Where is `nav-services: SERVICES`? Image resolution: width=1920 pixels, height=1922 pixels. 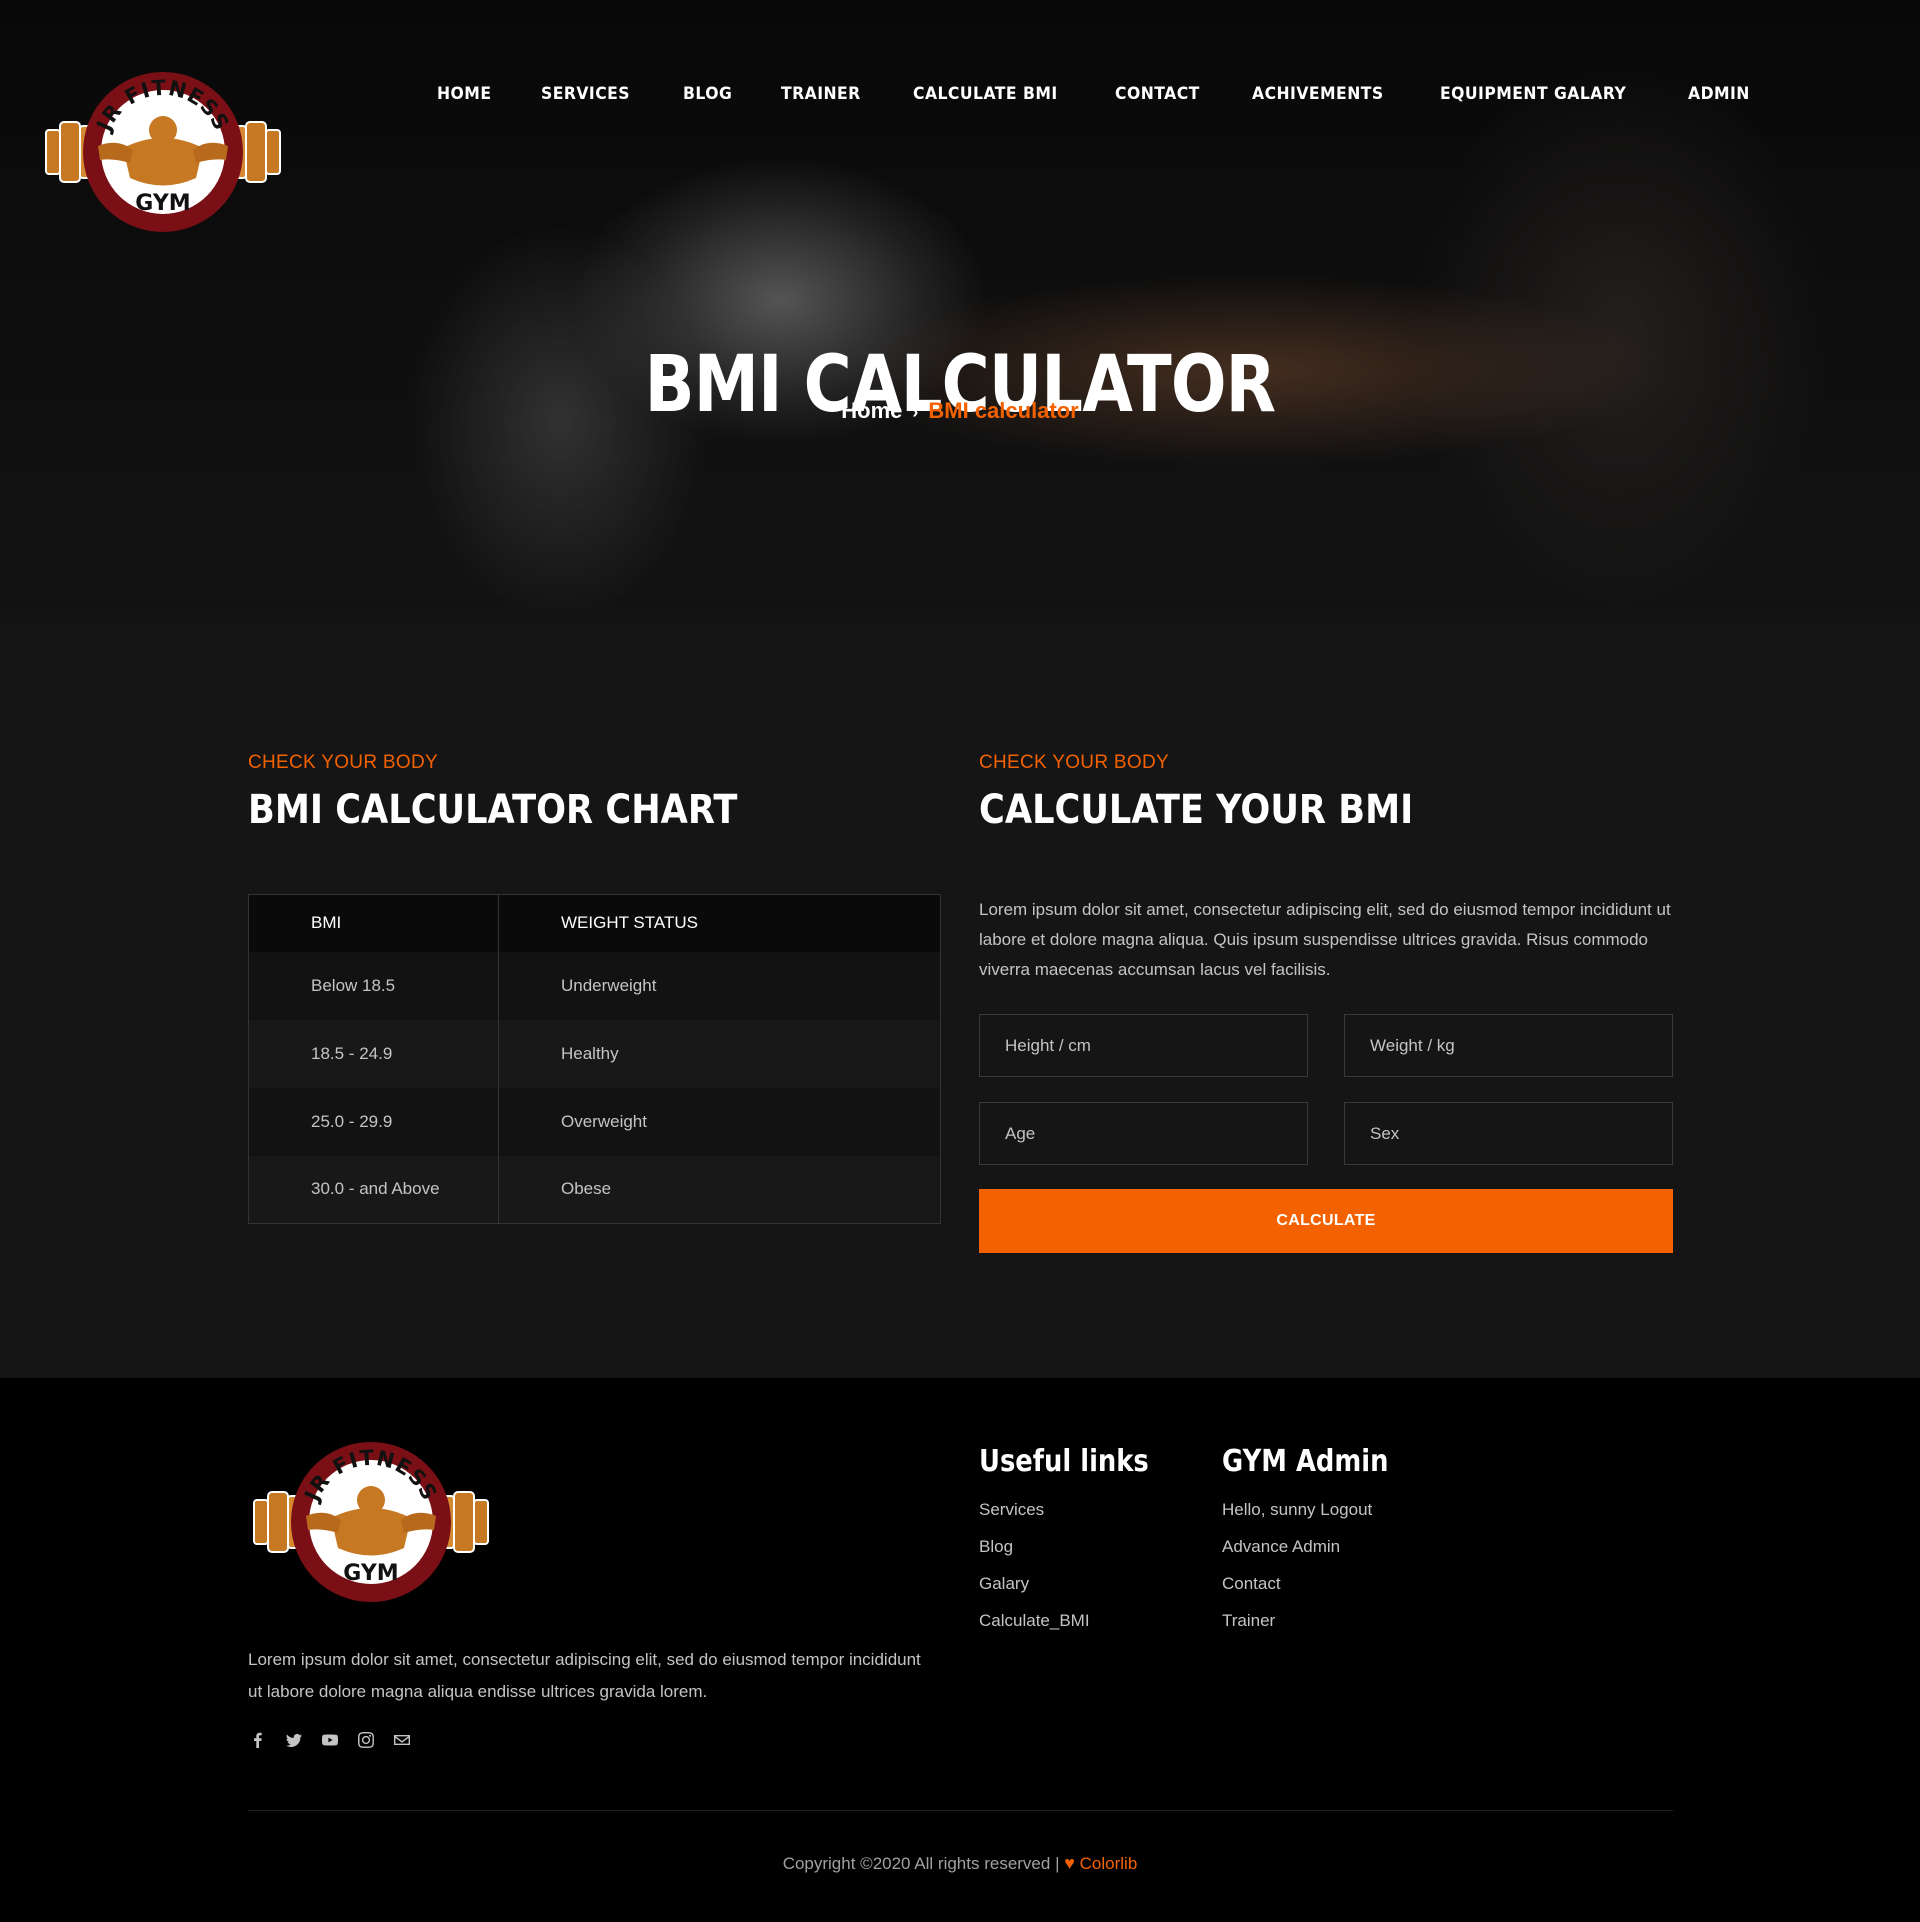 nav-services: SERVICES is located at coordinates (585, 94).